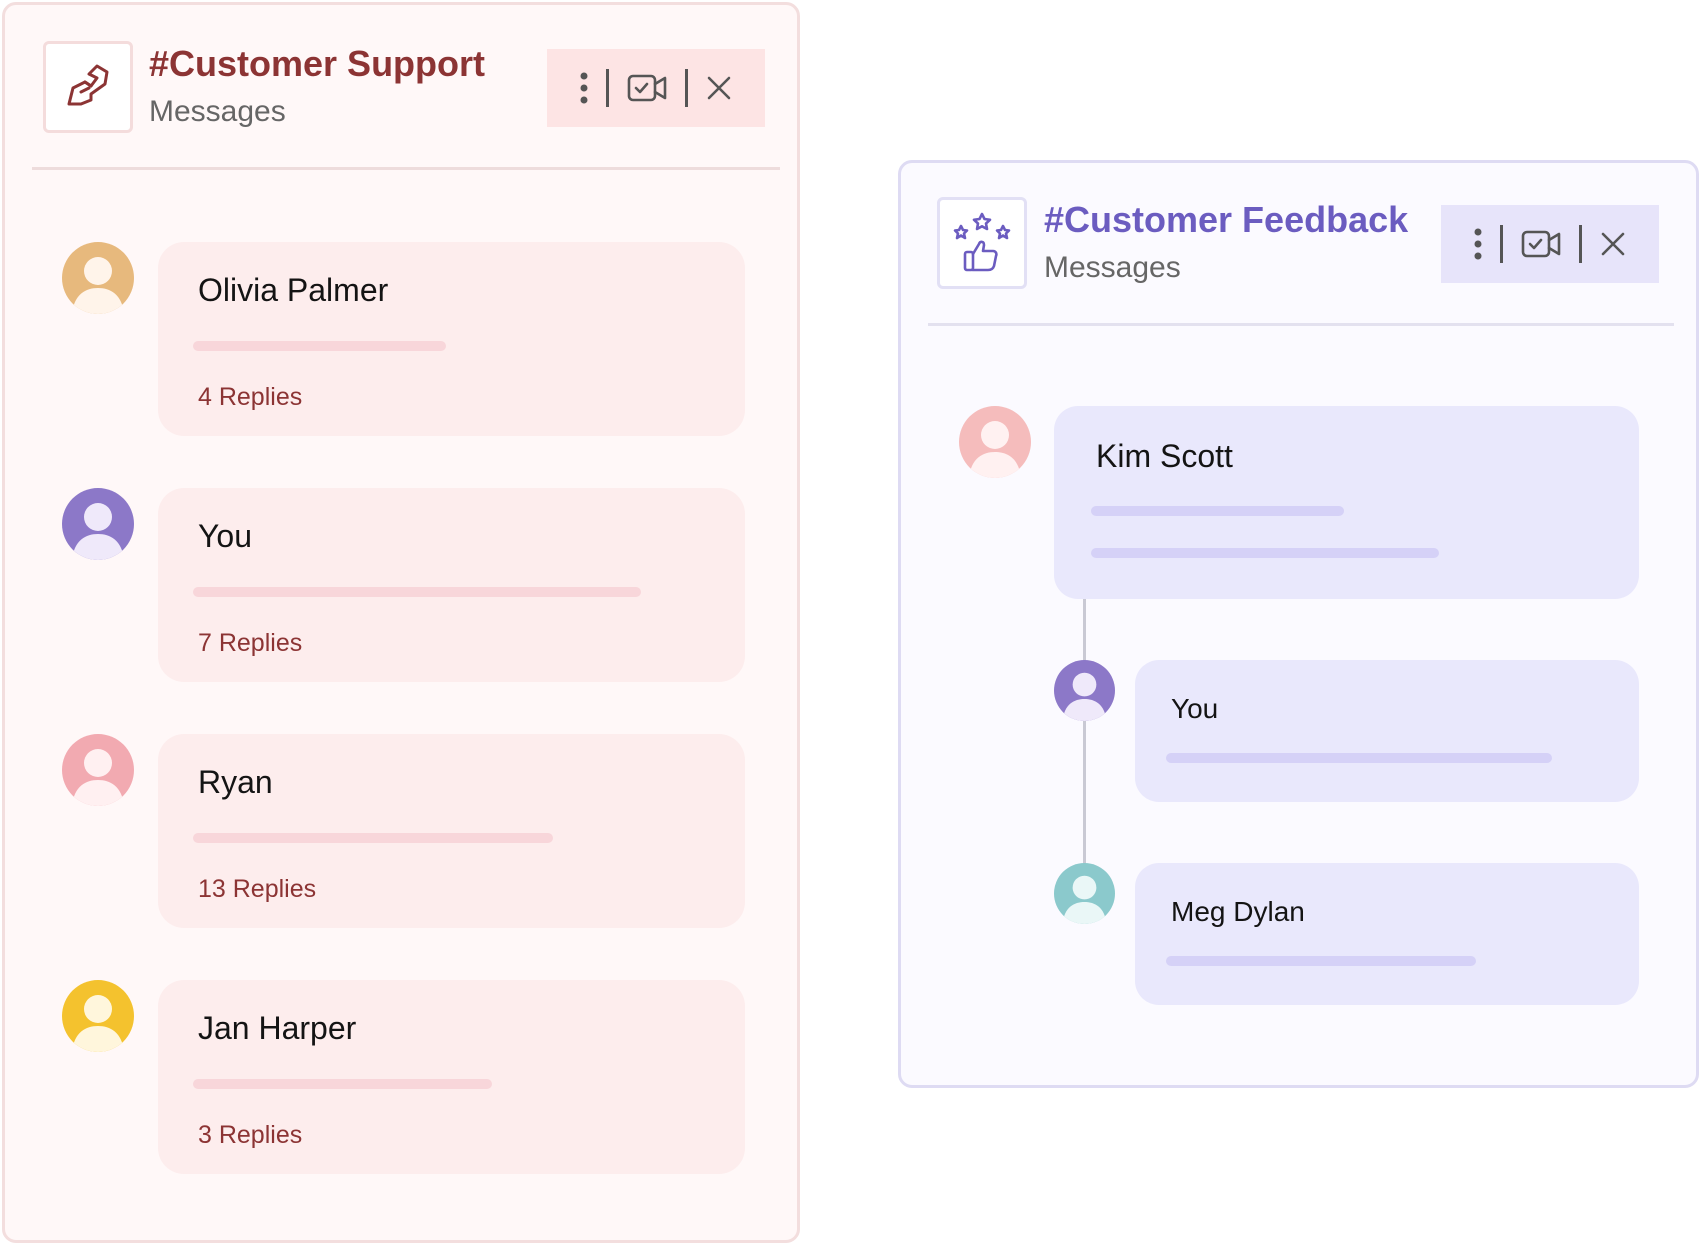 This screenshot has width=1701, height=1245. Describe the element at coordinates (293, 290) in the screenshot. I see `thread-author: Olivia Palmer` at that location.